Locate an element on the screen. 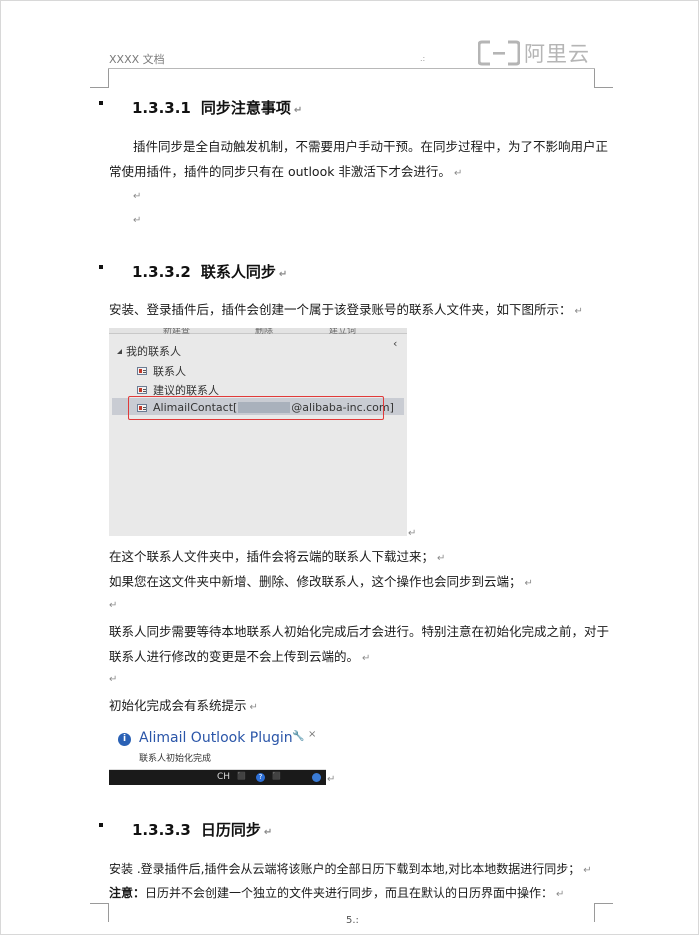 This screenshot has height=935, width=699. notification-toast: i Alimail Outlook Plugin 联系人初始化完成 🔧 × is located at coordinates (217, 746).